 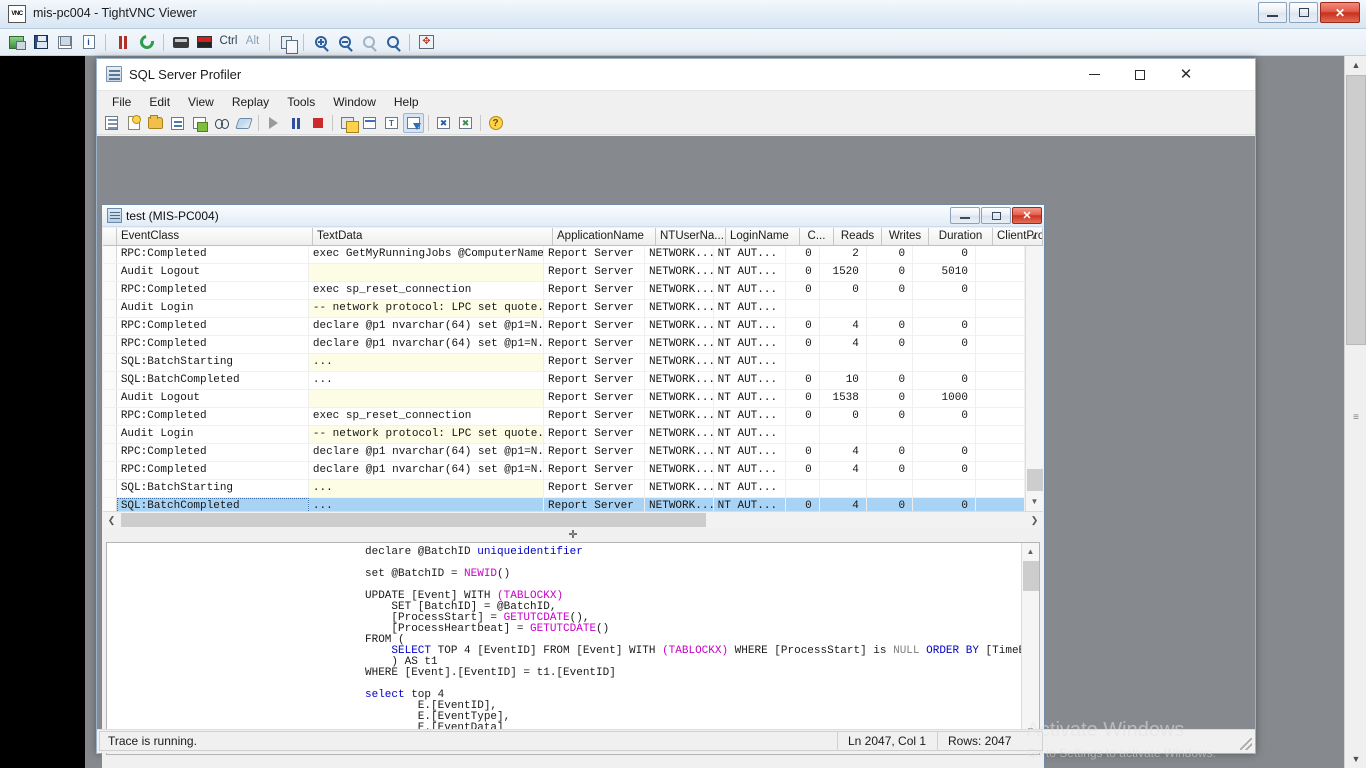 What do you see at coordinates (944, 452) in the screenshot?
I see `cell-duration: 0` at bounding box center [944, 452].